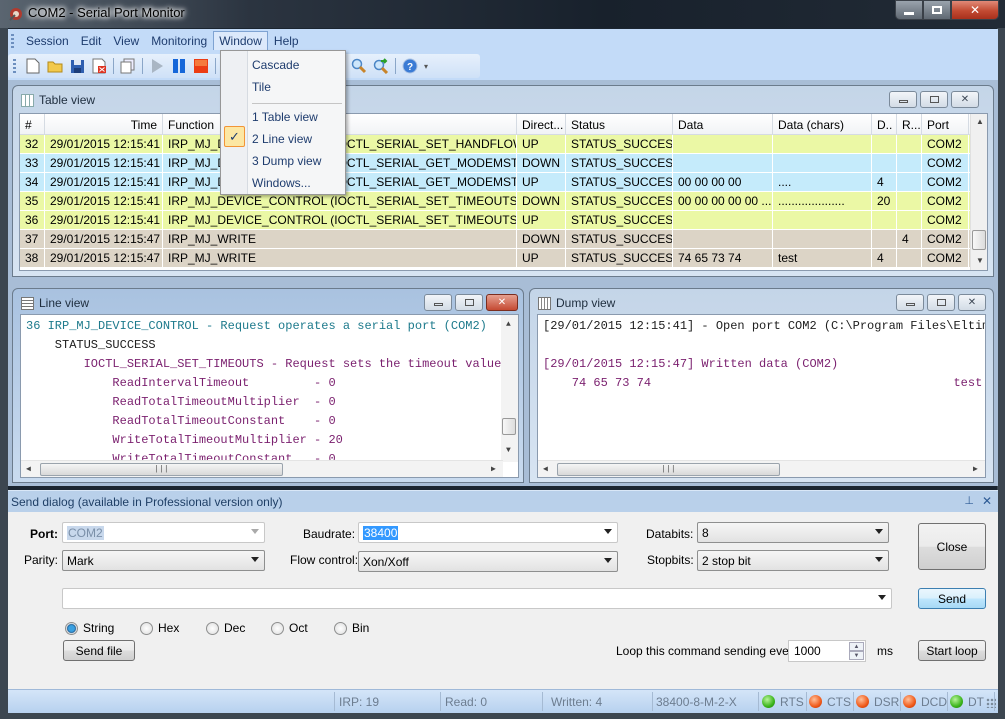  What do you see at coordinates (987, 501) in the screenshot?
I see `close-icon: ✕` at bounding box center [987, 501].